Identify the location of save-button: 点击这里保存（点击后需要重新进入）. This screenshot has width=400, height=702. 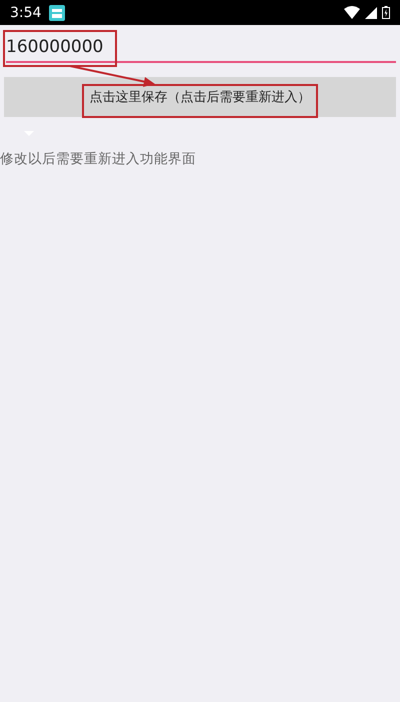
(200, 97).